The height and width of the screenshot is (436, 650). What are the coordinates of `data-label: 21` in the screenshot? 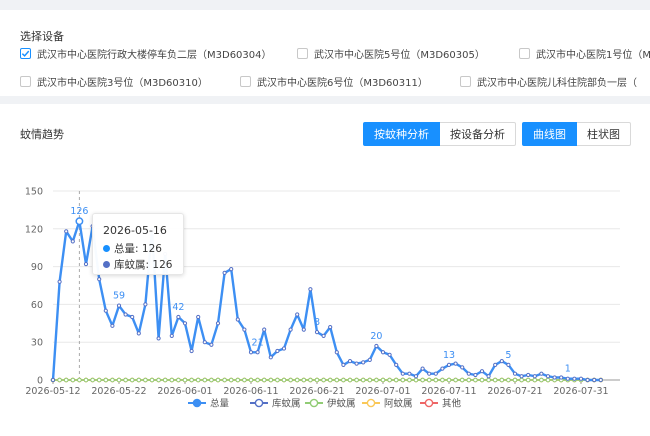 It's located at (258, 342).